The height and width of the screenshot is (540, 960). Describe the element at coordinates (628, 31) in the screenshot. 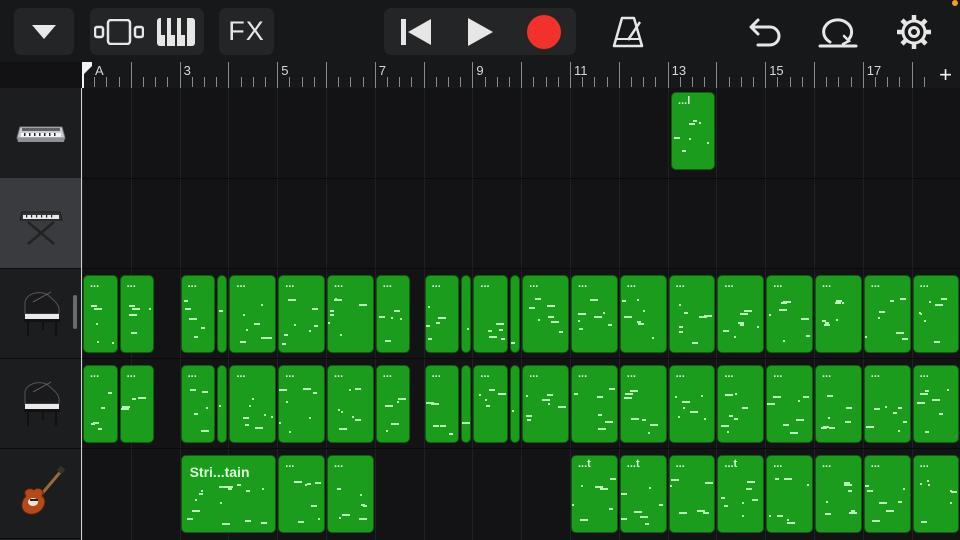

I see `metronome-button` at that location.